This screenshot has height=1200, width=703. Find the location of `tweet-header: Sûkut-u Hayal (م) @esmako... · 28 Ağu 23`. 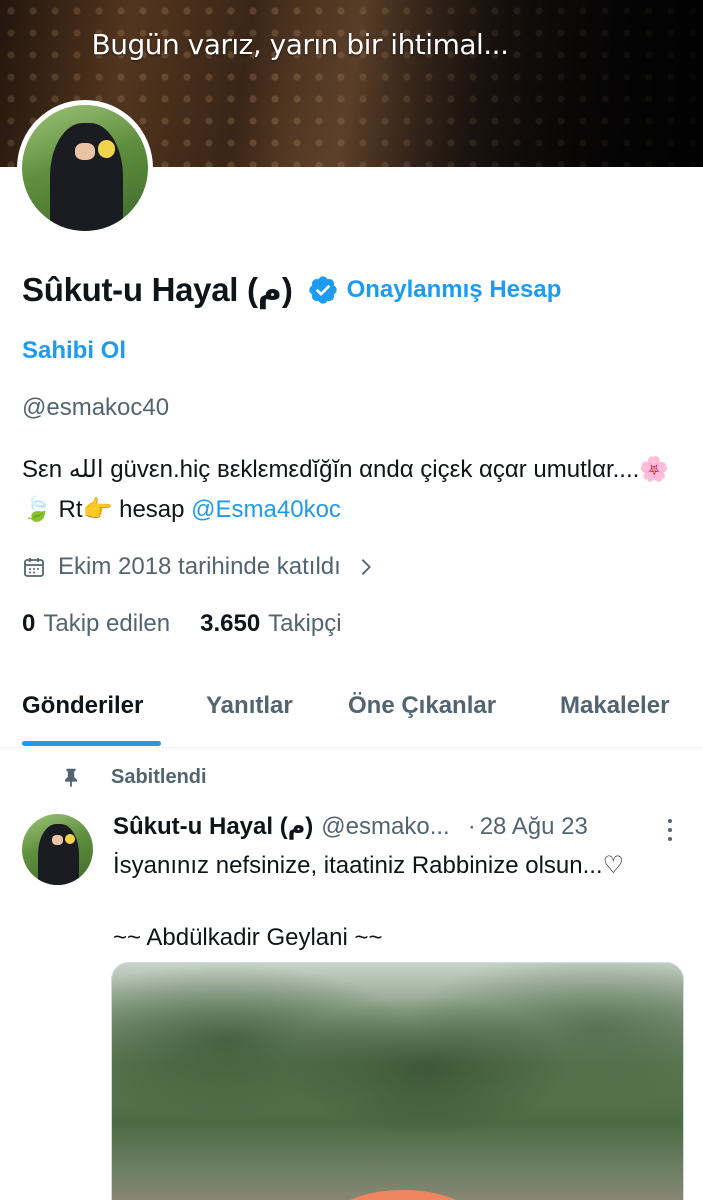

tweet-header: Sûkut-u Hayal (م) @esmako... · 28 Ağu 23 is located at coordinates (350, 826).